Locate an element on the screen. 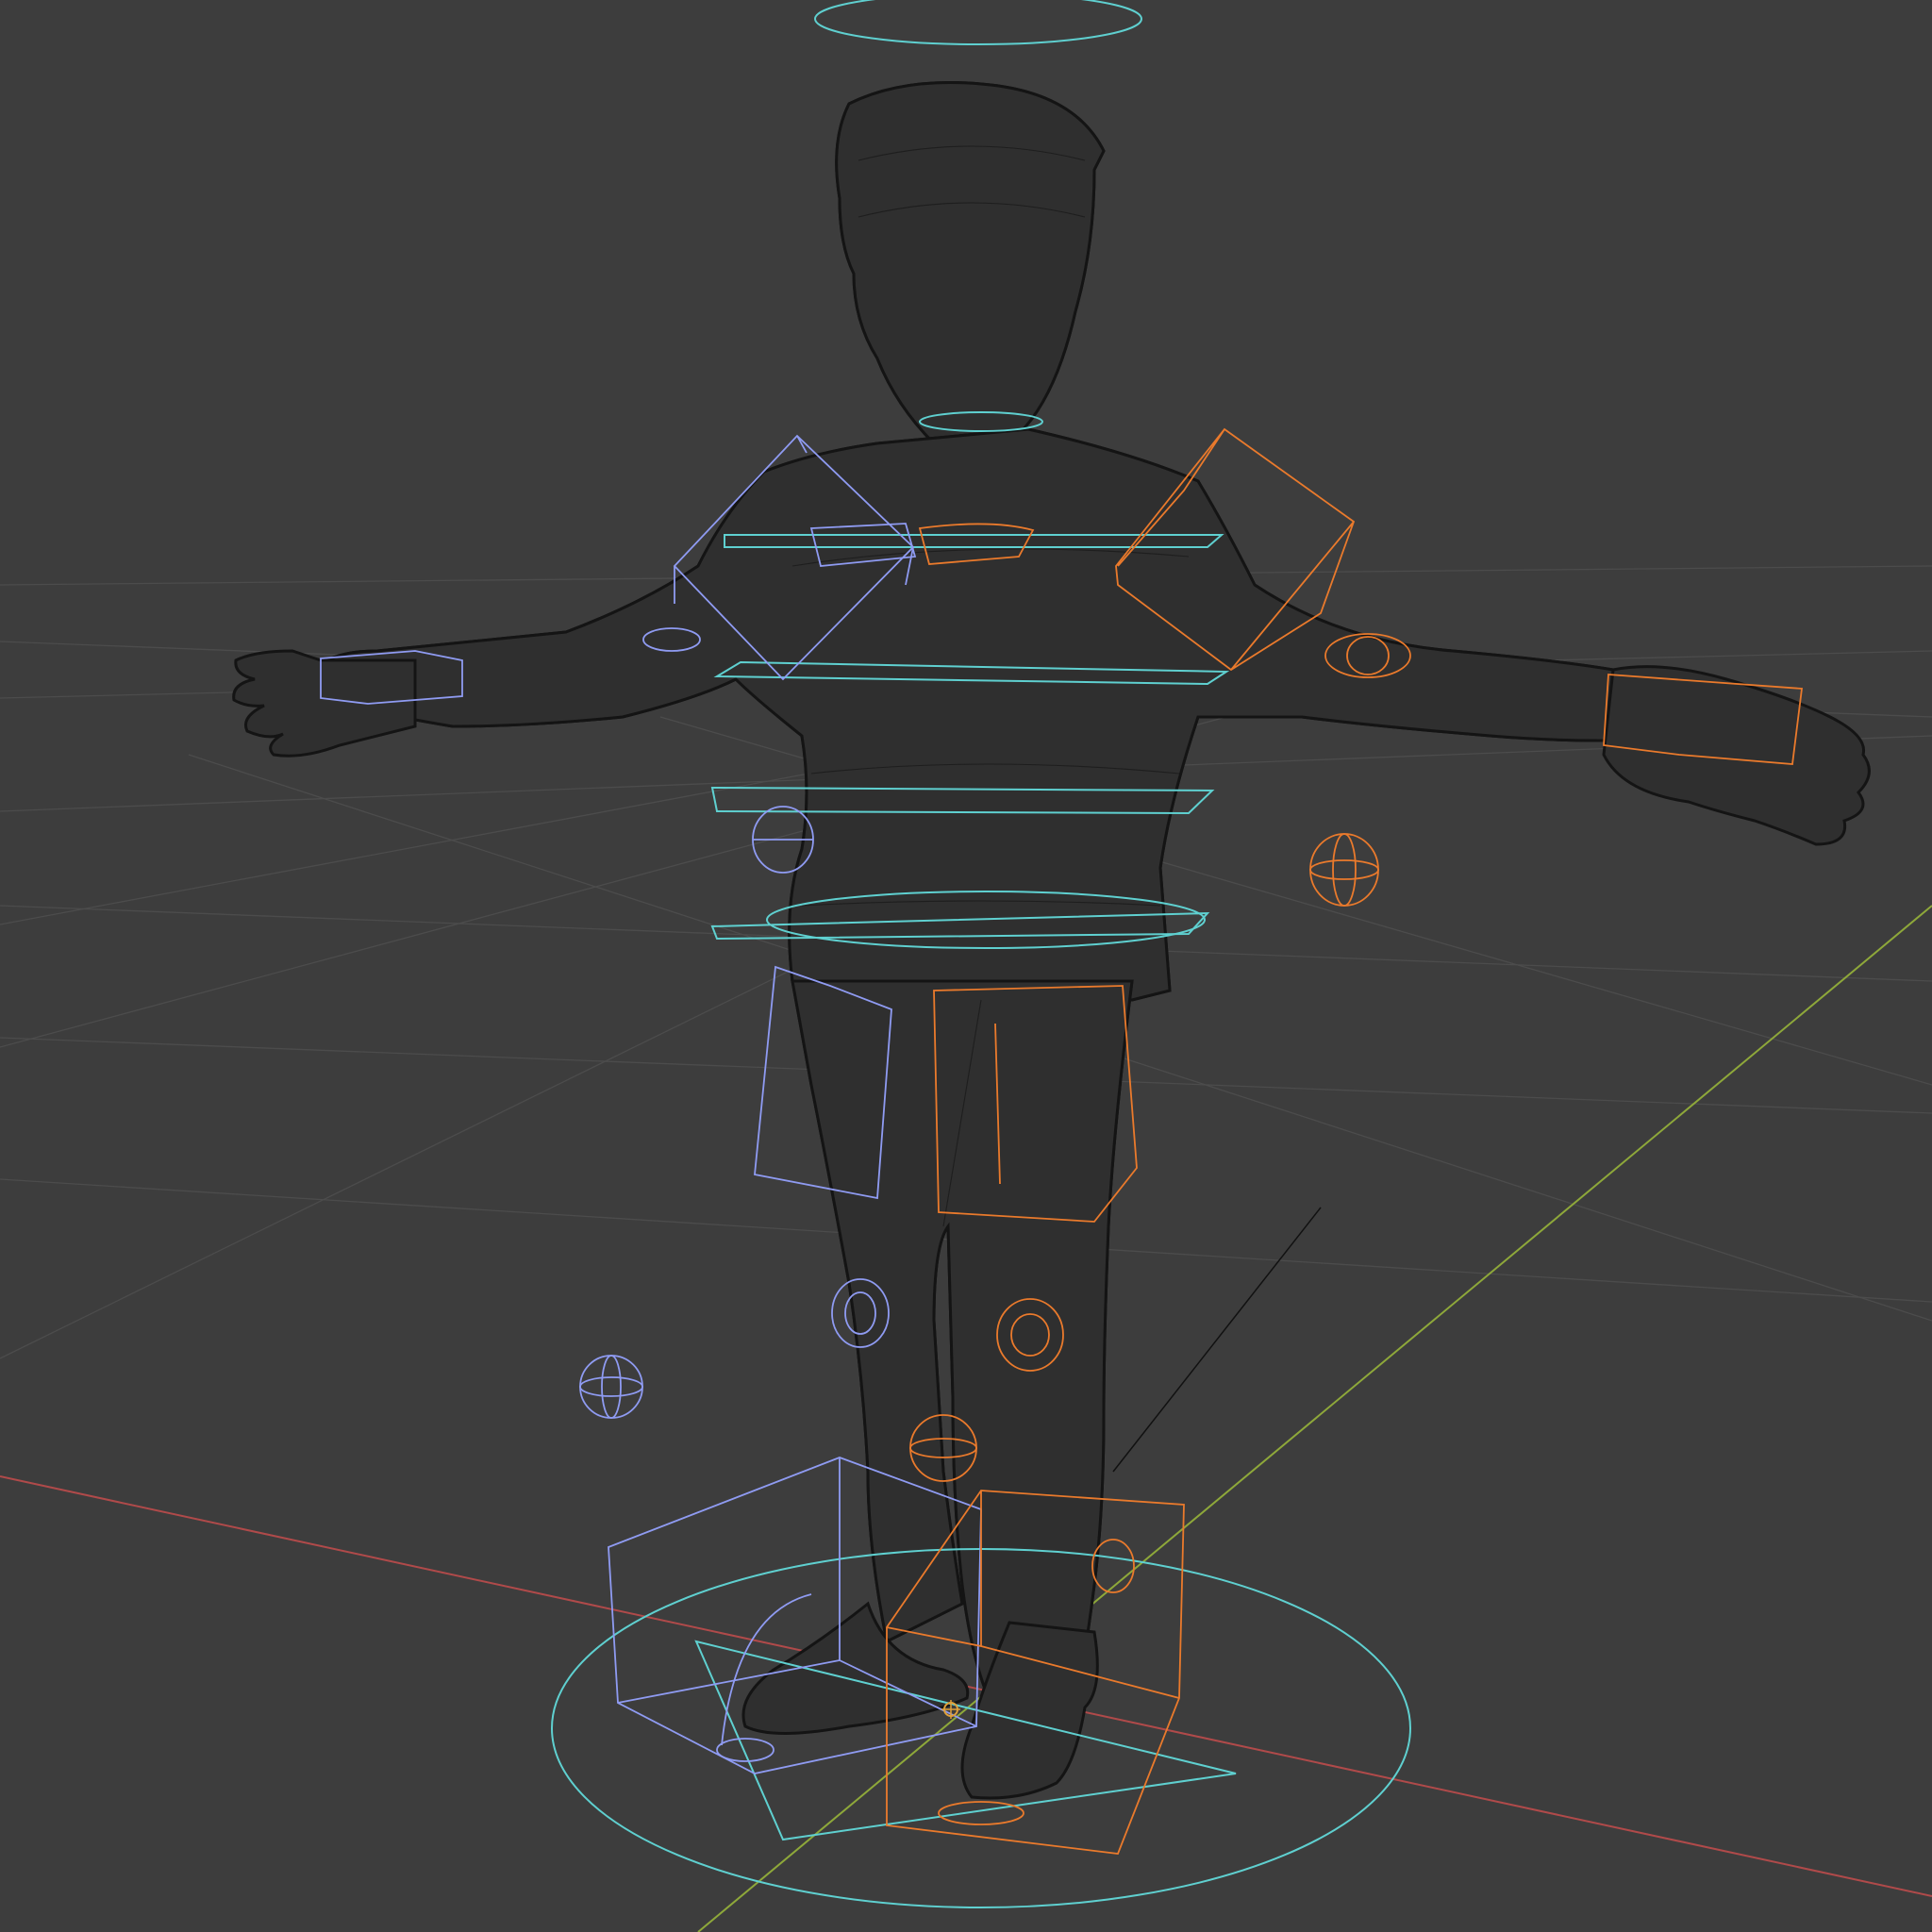 Image resolution: width=1932 pixels, height=1932 pixels. right-heel-control is located at coordinates (981, 1813).